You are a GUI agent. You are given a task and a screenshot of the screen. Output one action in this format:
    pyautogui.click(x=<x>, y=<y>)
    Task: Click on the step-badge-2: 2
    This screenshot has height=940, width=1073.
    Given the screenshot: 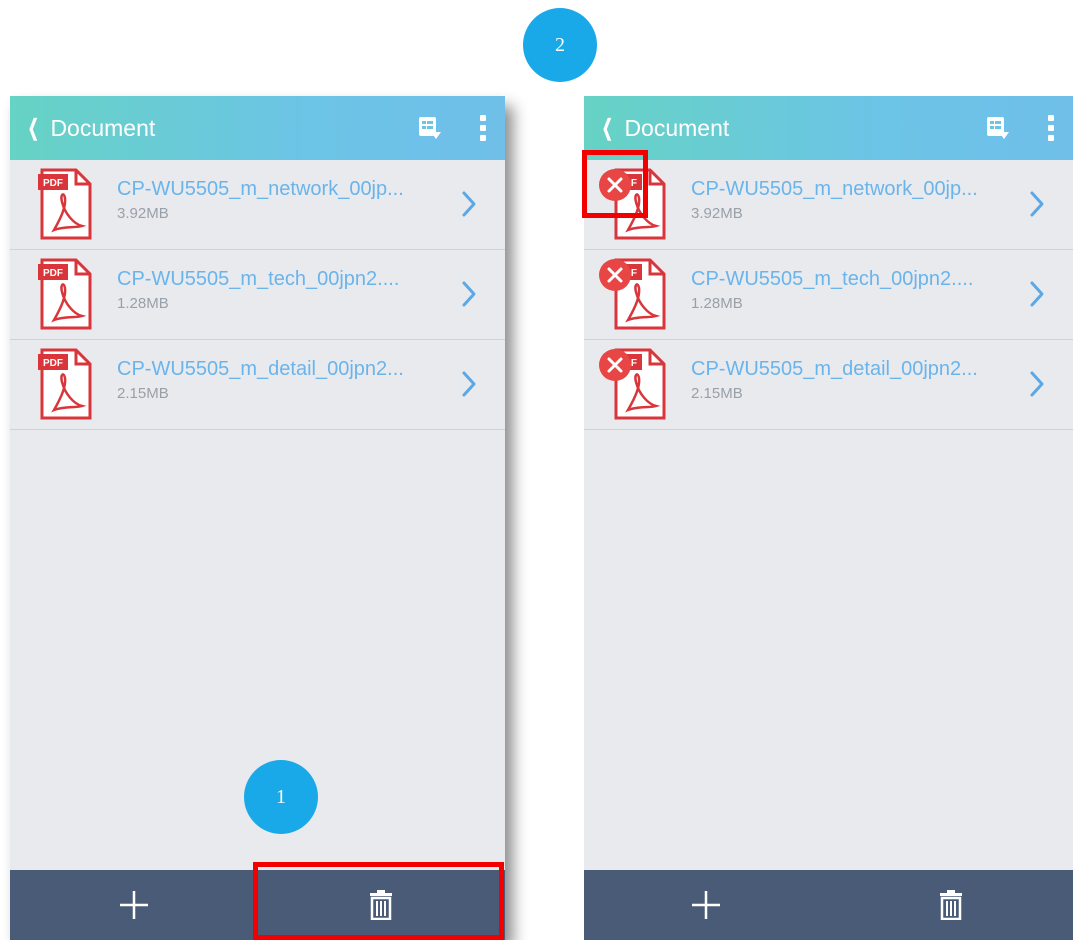 What is the action you would take?
    pyautogui.click(x=560, y=45)
    